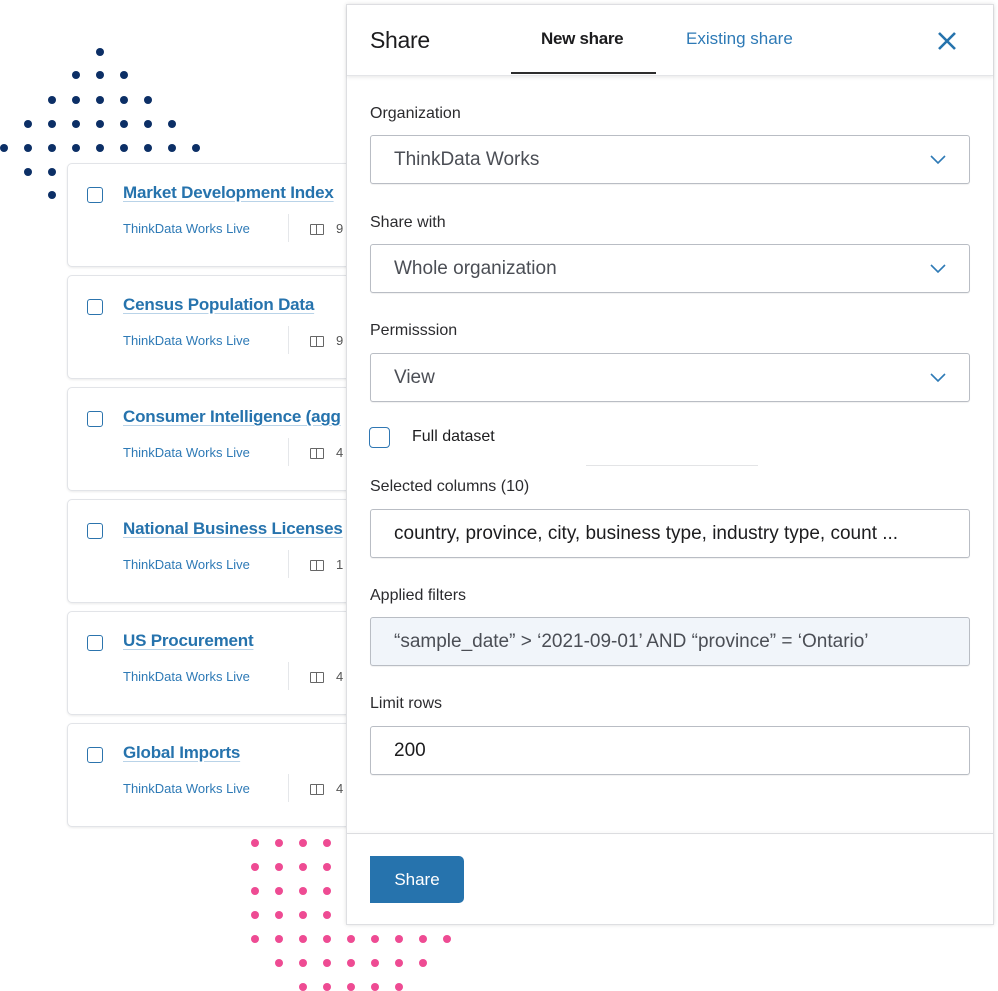  What do you see at coordinates (739, 39) in the screenshot?
I see `tab-existing-share: Existing share` at bounding box center [739, 39].